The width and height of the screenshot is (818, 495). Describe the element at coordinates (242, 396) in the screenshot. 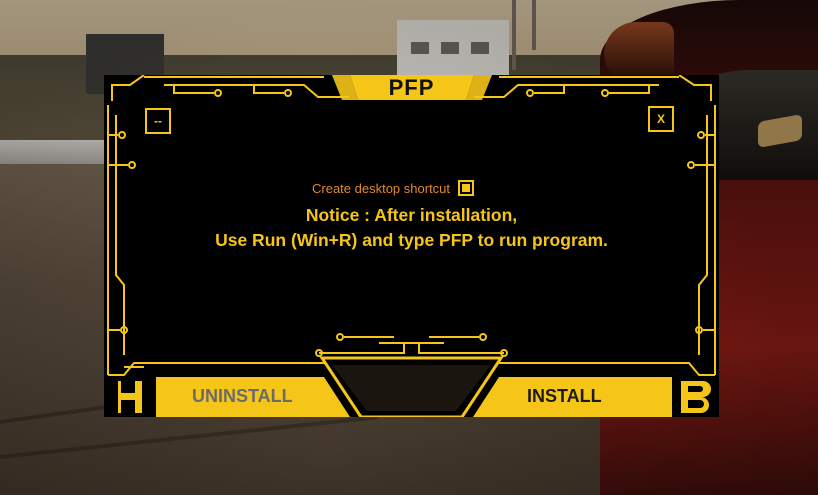

I see `uninstall-label: UNINSTALL` at that location.